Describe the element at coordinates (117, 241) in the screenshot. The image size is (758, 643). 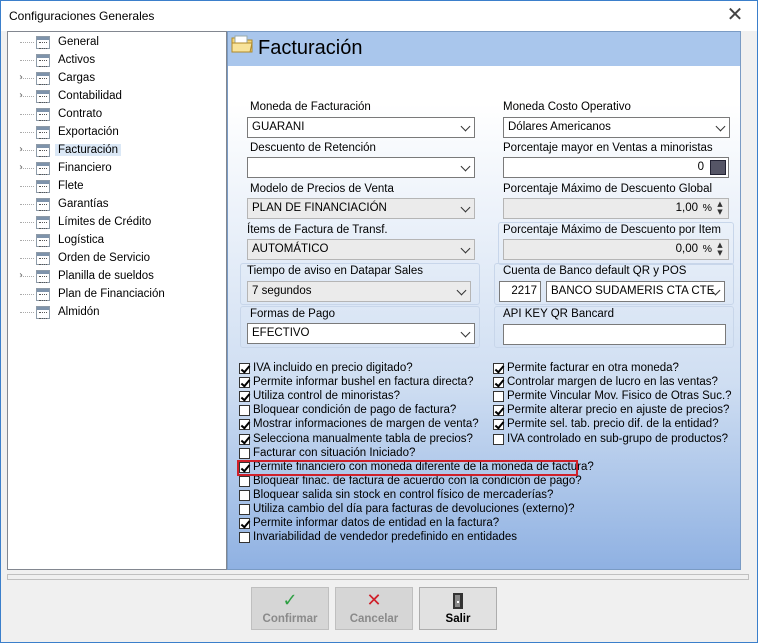
I see `tree-item: Logística` at that location.